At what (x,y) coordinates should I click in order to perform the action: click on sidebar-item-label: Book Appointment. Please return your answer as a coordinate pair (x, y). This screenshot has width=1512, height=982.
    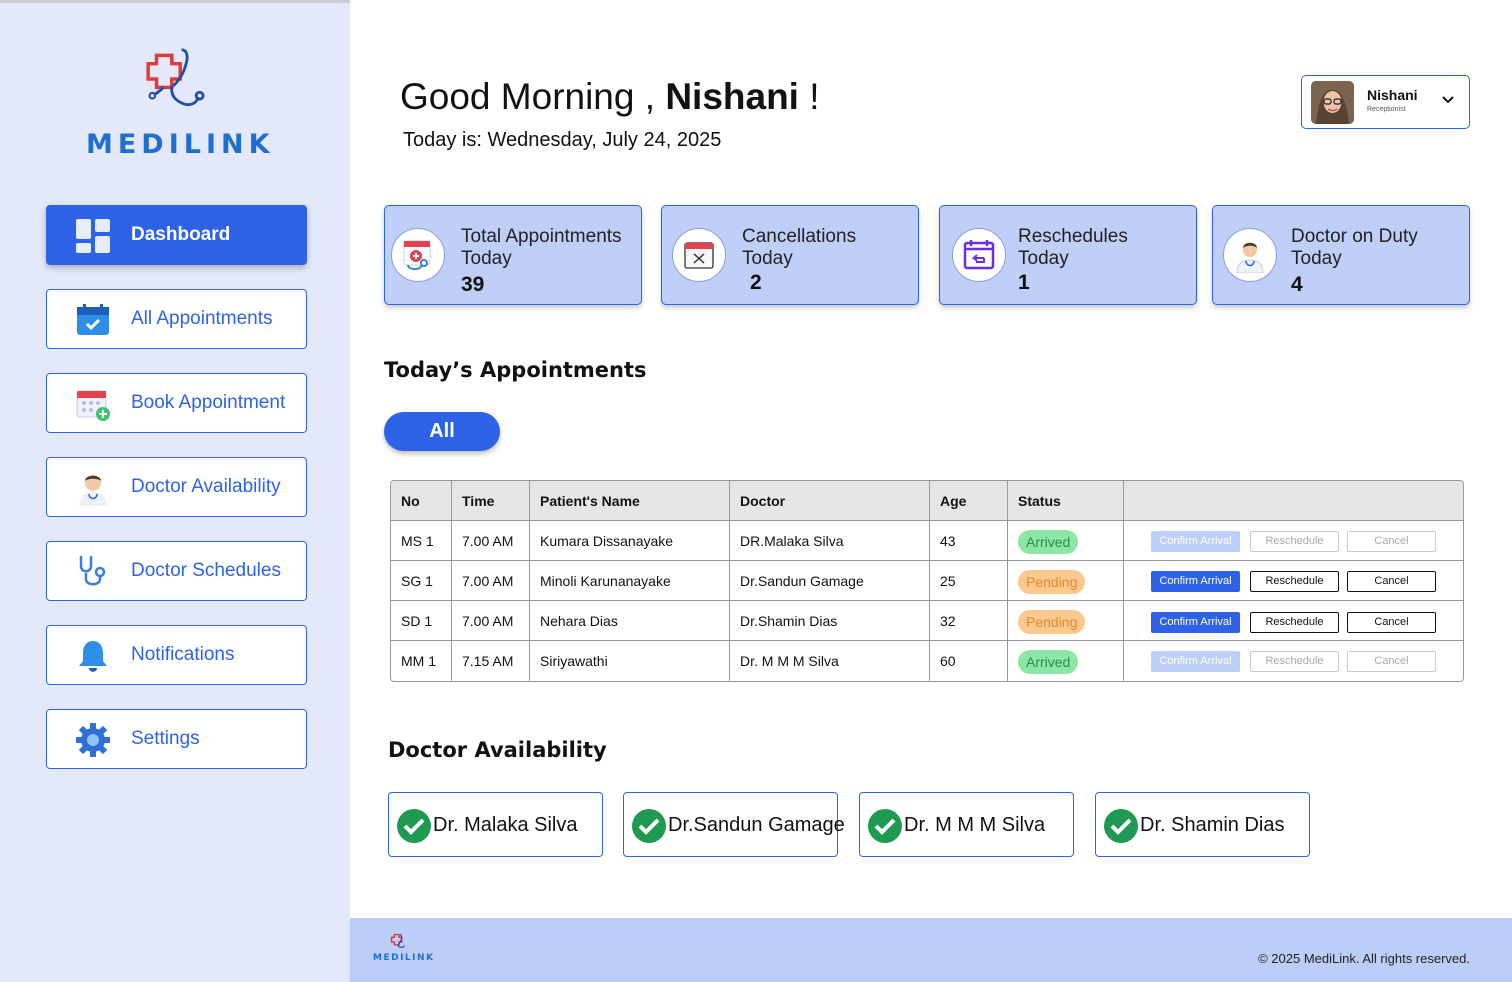
    Looking at the image, I should click on (208, 402).